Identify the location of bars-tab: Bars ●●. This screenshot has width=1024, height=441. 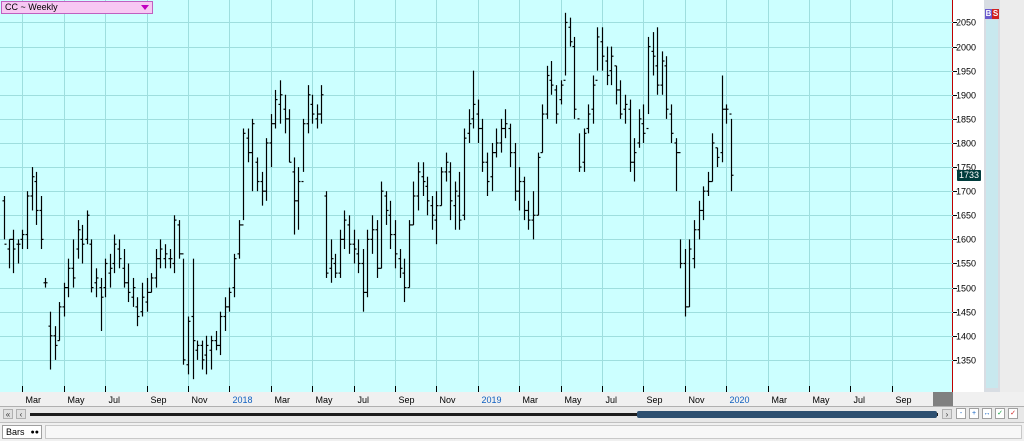
(22, 432).